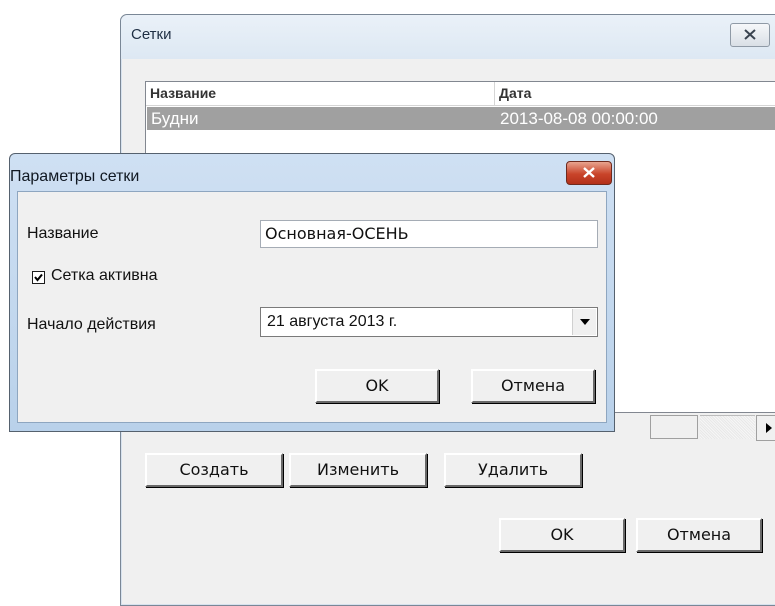 This screenshot has width=775, height=606. I want to click on column-header-name: Название, so click(320, 93).